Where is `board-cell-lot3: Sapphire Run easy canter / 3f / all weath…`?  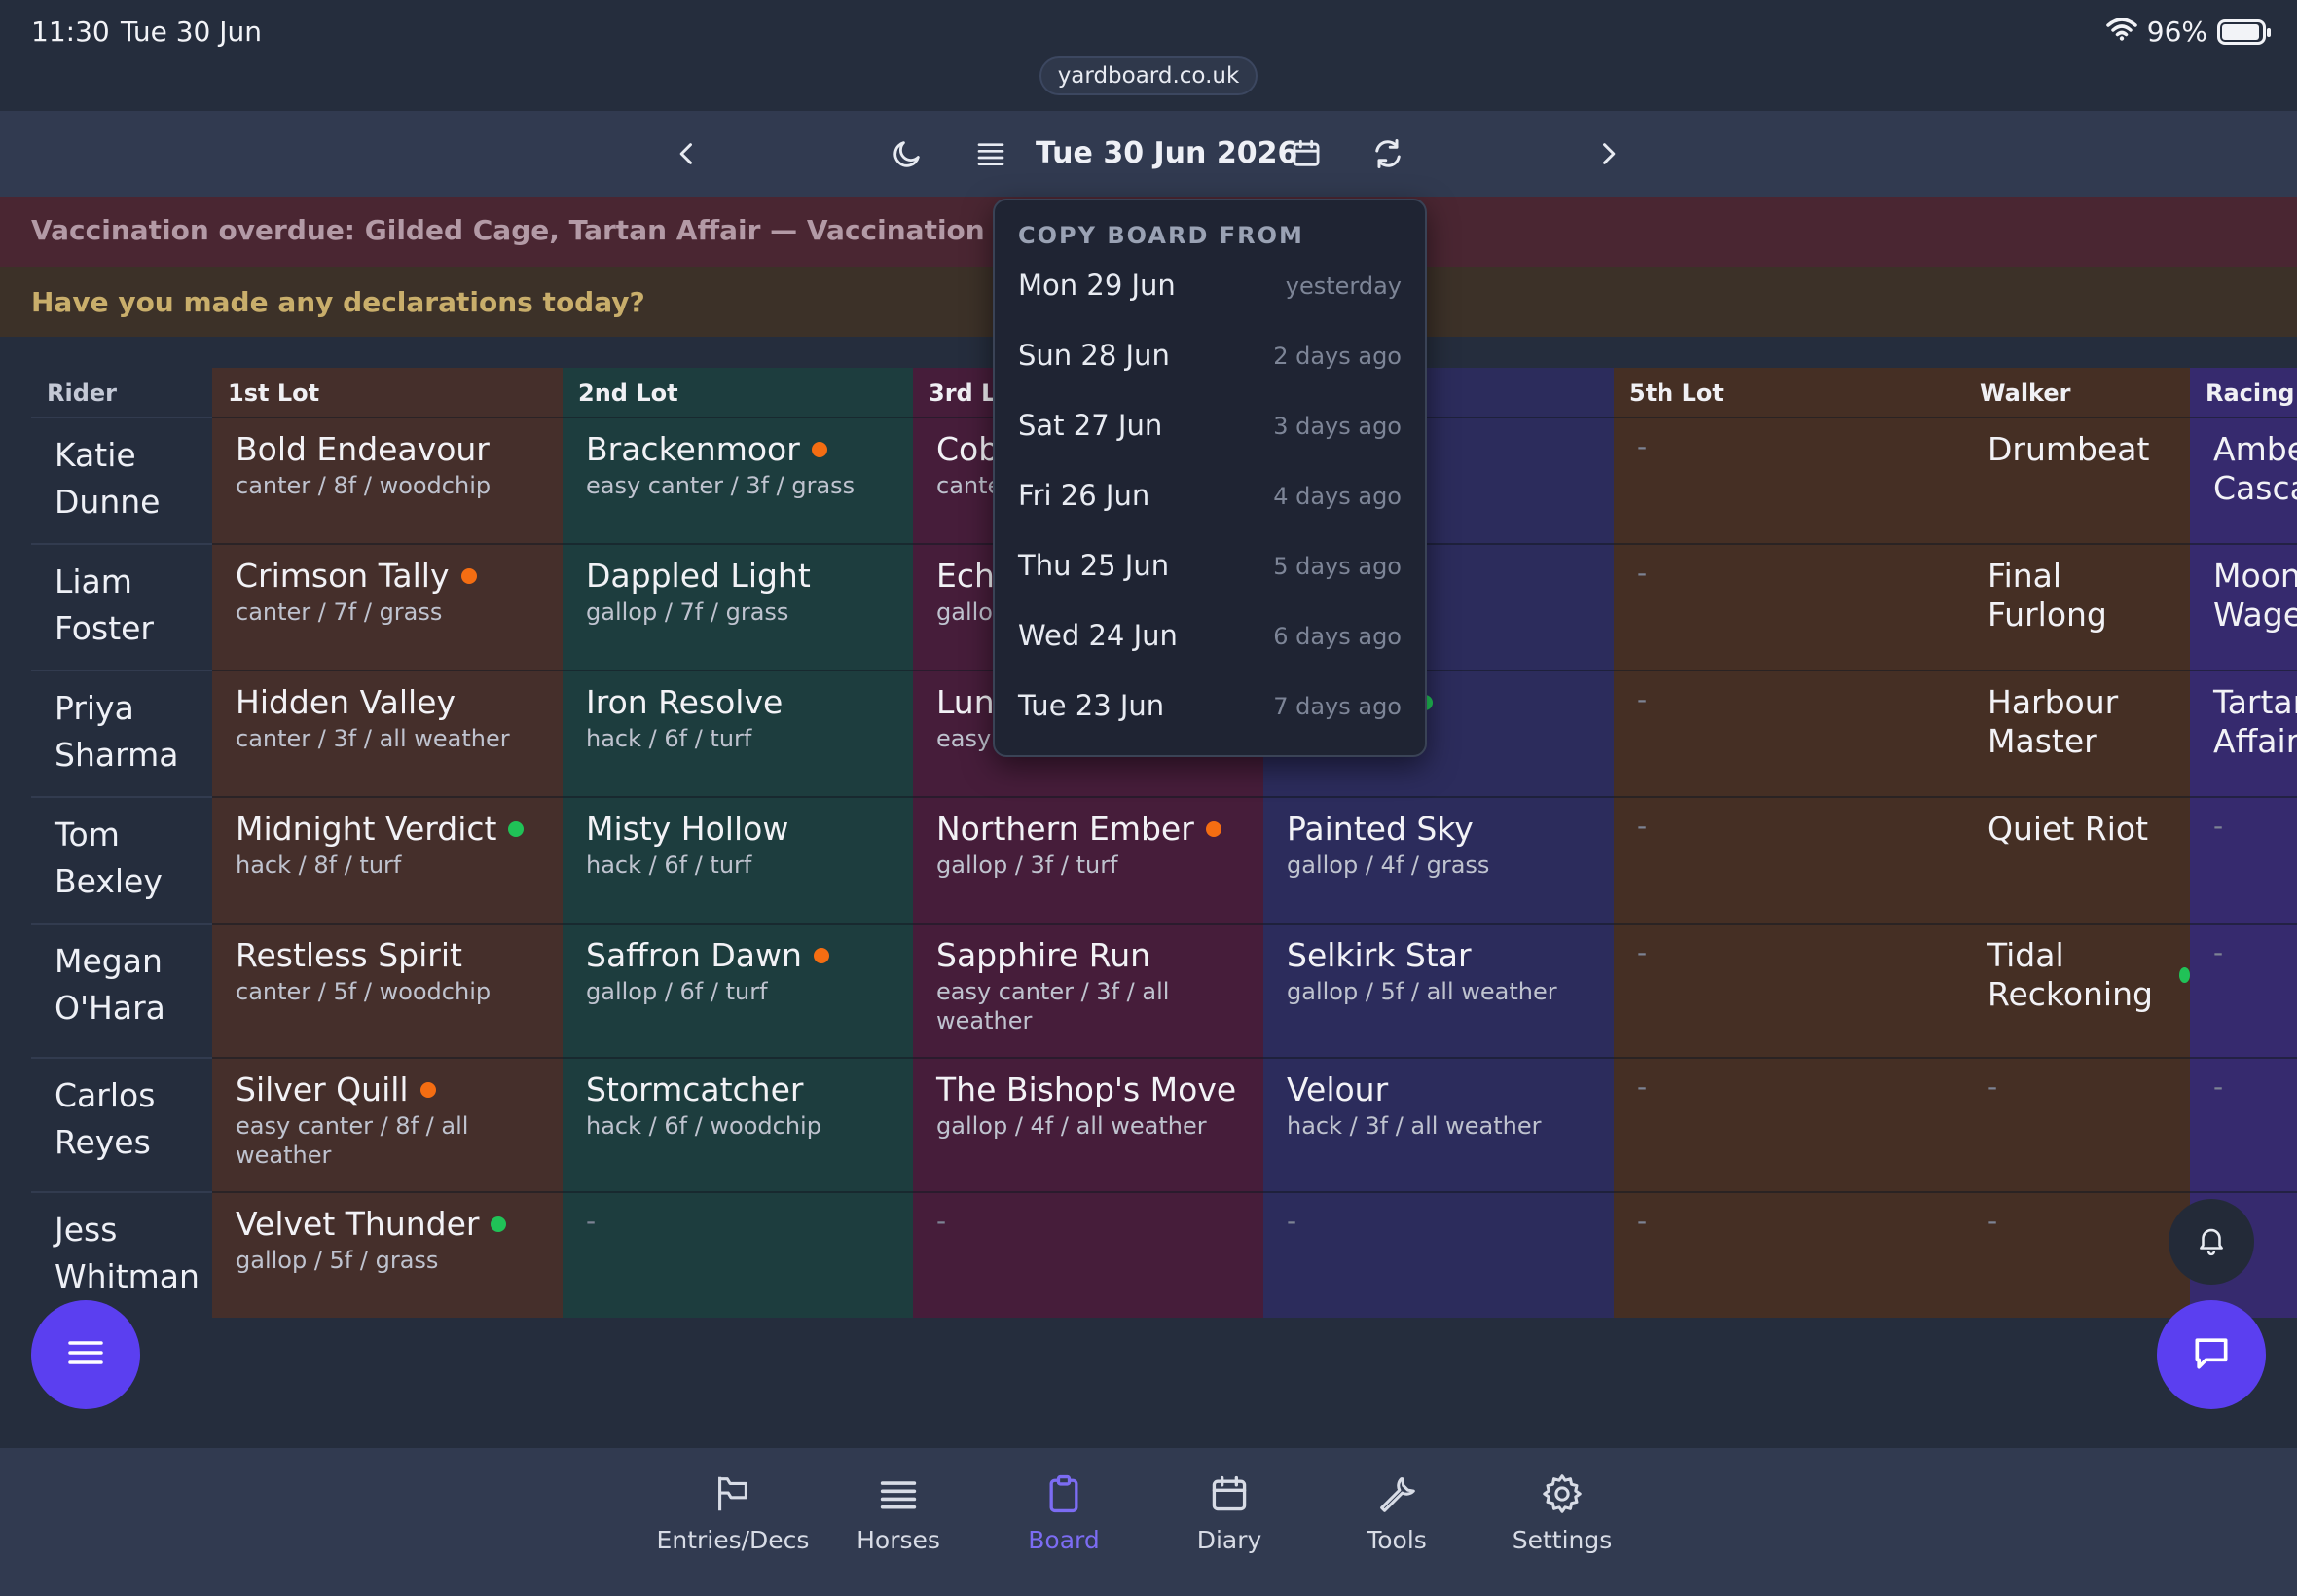 board-cell-lot3: Sapphire Run easy canter / 3f / all weath… is located at coordinates (1088, 990).